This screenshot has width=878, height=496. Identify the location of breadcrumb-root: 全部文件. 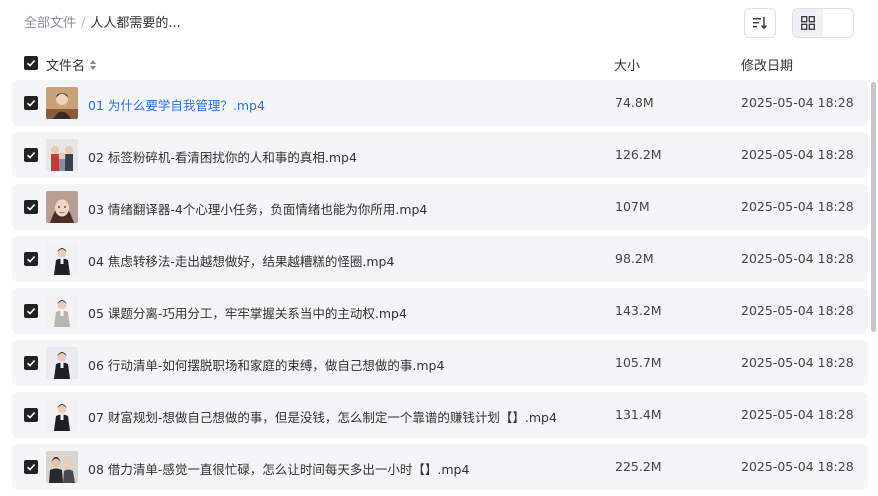
(50, 23).